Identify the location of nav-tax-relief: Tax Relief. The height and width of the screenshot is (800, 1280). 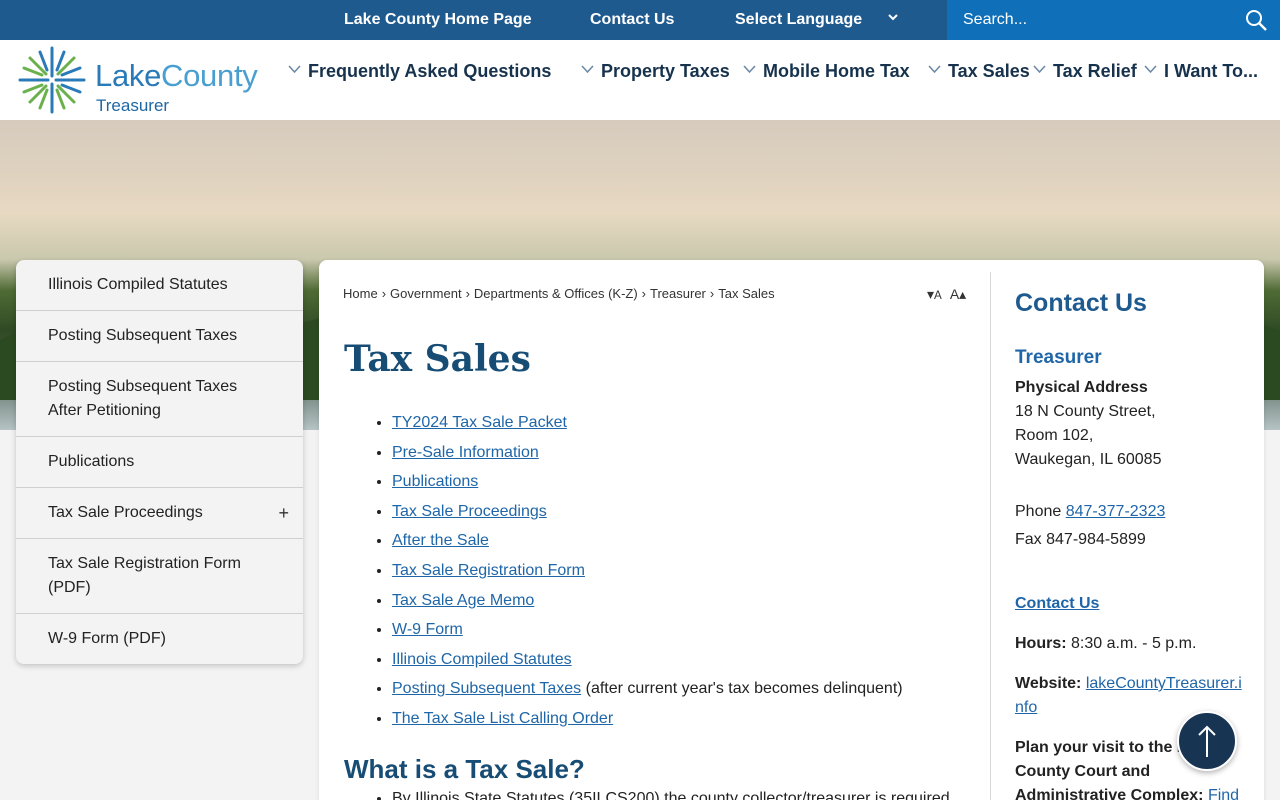
(1085, 71).